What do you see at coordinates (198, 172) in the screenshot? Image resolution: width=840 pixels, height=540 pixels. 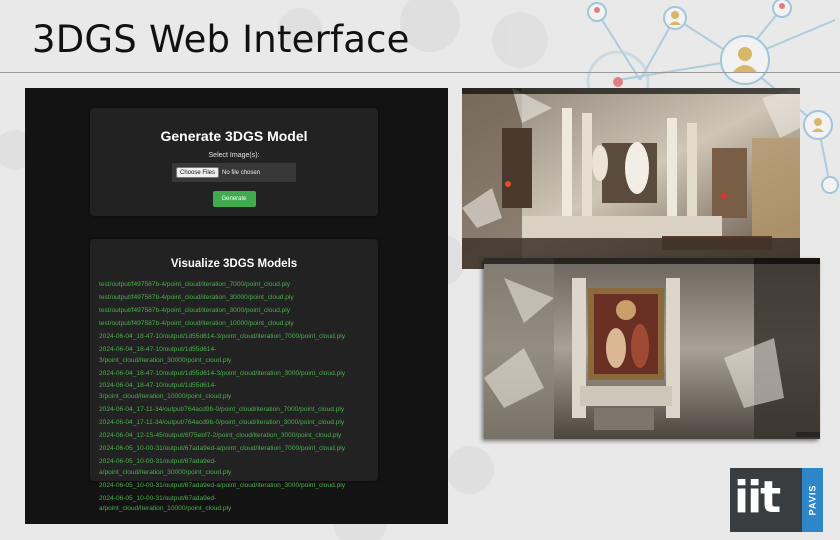 I see `choose-files-button: Choose Files` at bounding box center [198, 172].